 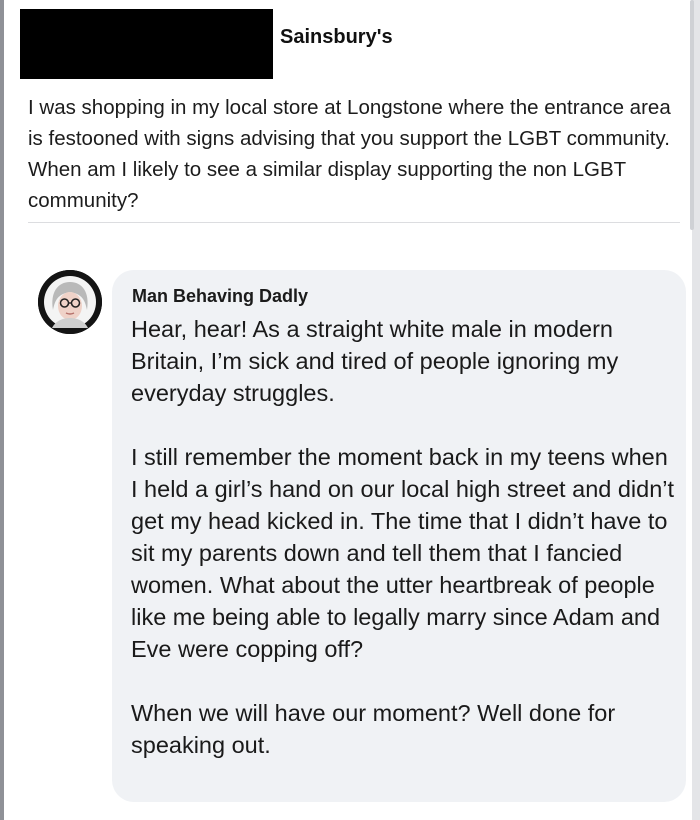 I want to click on comment-author: Man Behaving Dadly, so click(x=220, y=296).